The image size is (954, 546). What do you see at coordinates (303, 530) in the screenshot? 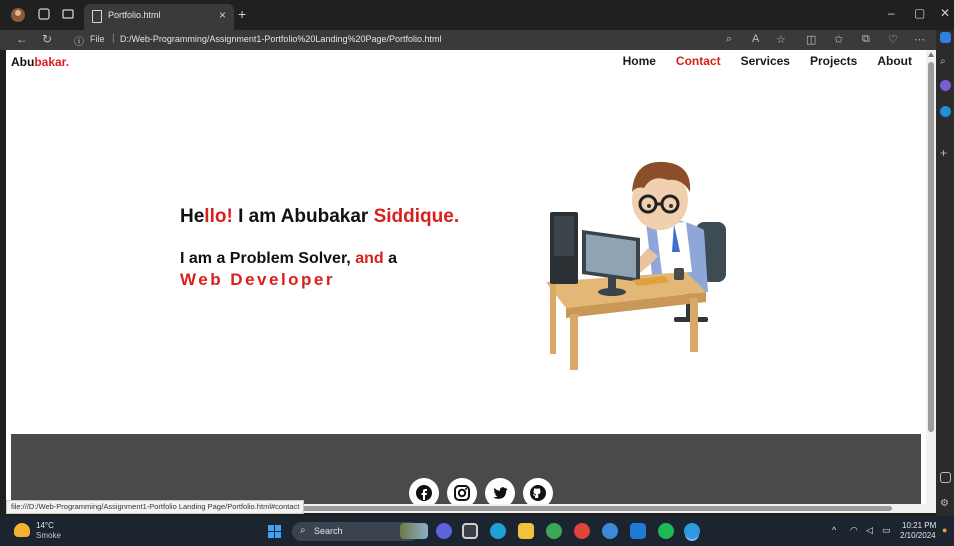
I see `search-icon: ⌕` at bounding box center [303, 530].